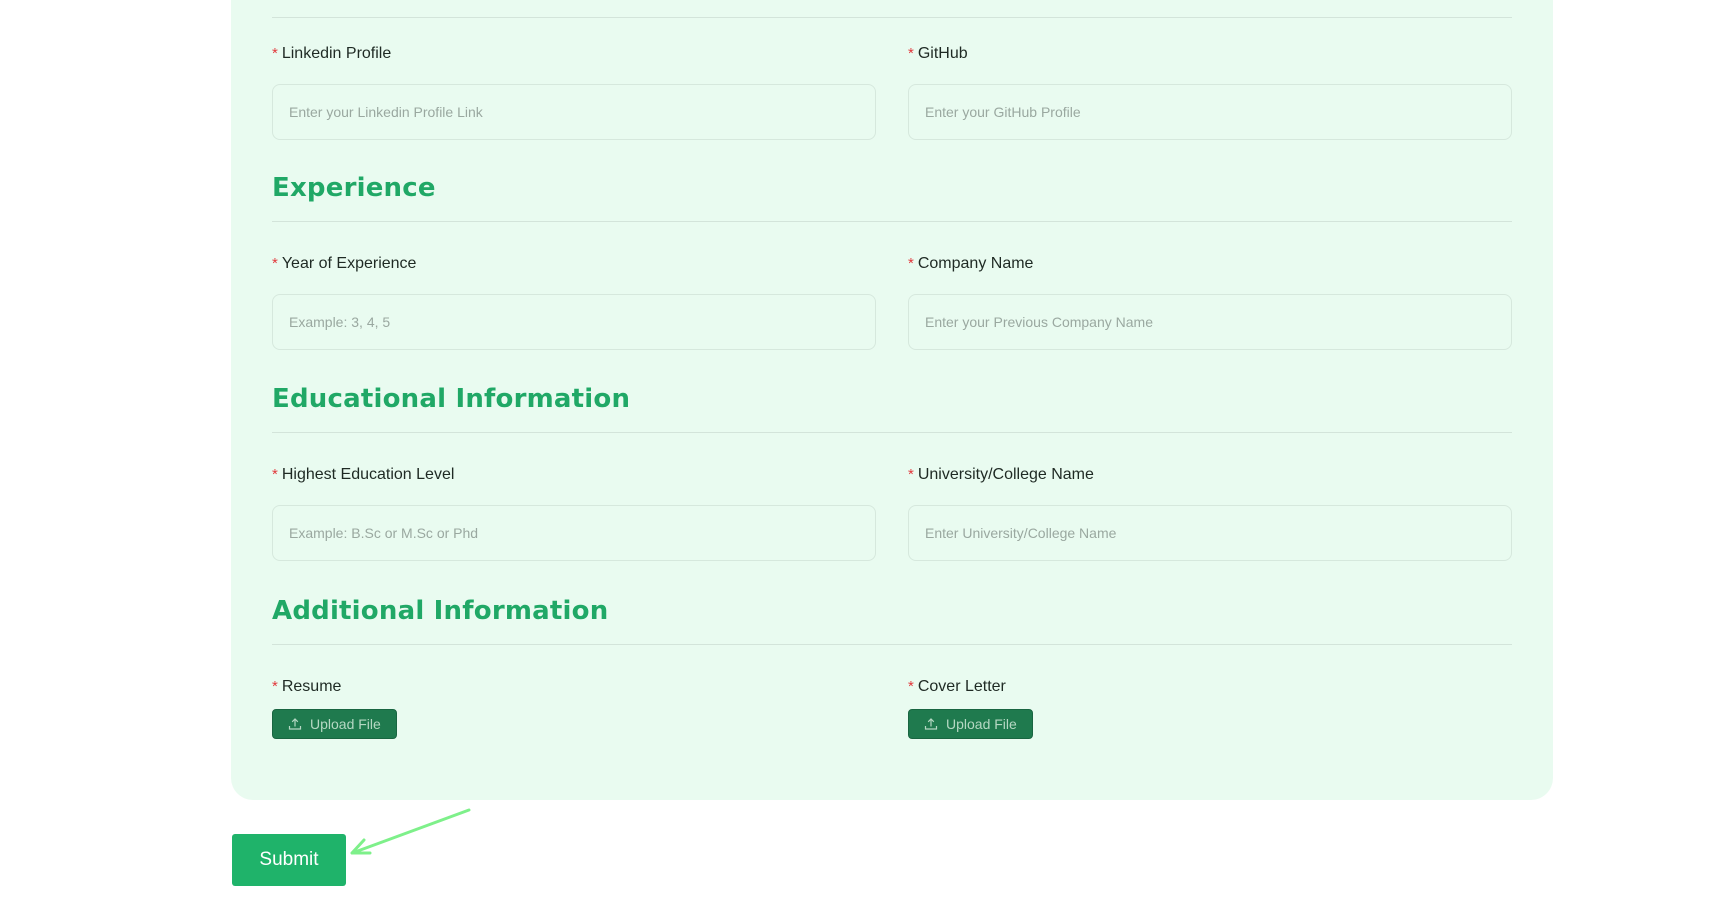 The height and width of the screenshot is (899, 1727). What do you see at coordinates (574, 112) in the screenshot?
I see `linkedin-input` at bounding box center [574, 112].